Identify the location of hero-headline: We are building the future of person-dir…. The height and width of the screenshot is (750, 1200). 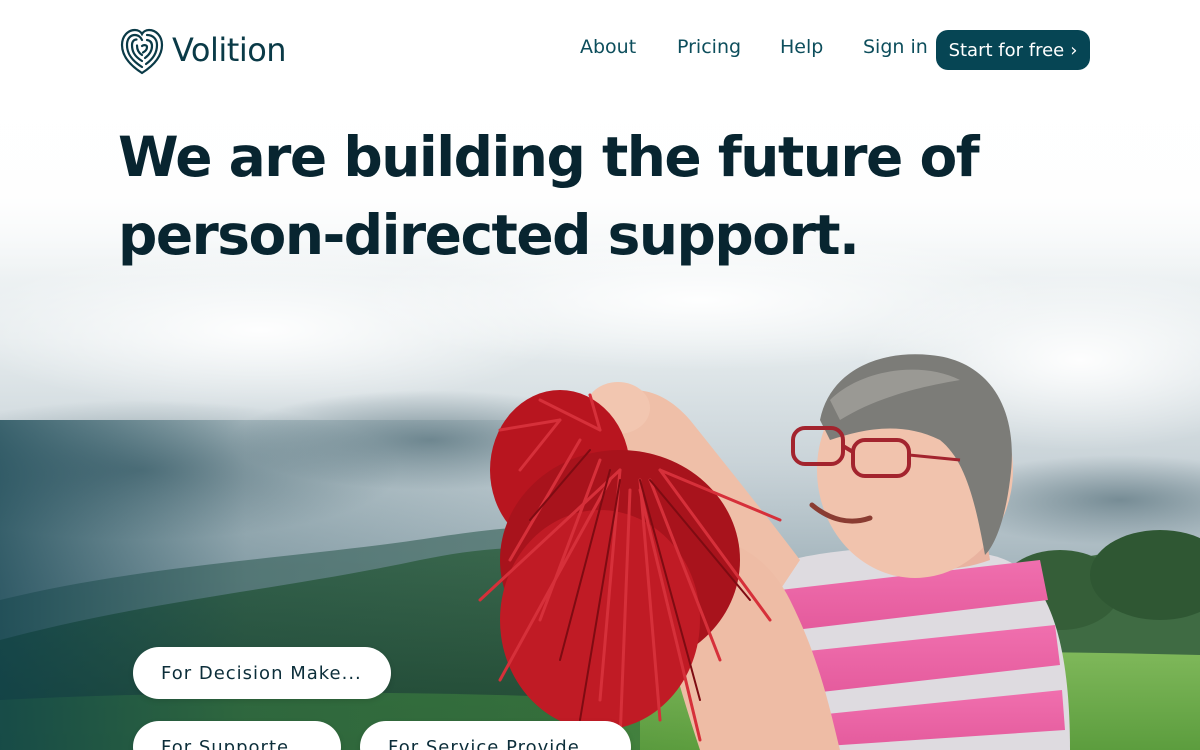
(549, 196).